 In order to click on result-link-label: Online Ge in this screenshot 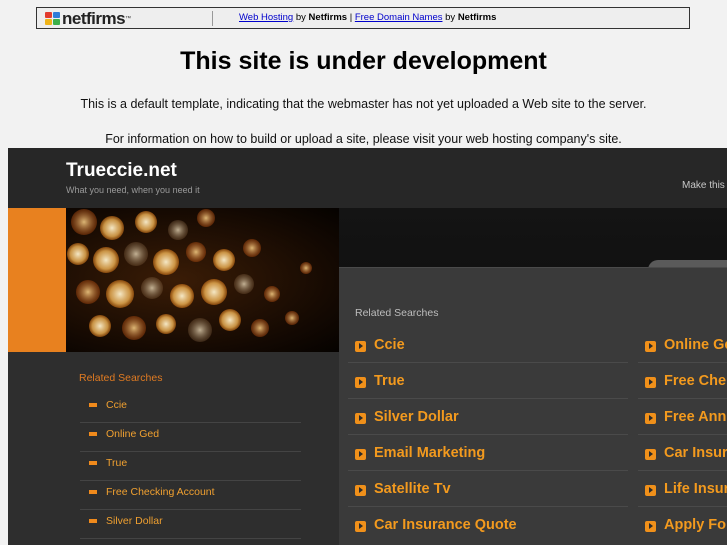, I will do `click(695, 345)`.